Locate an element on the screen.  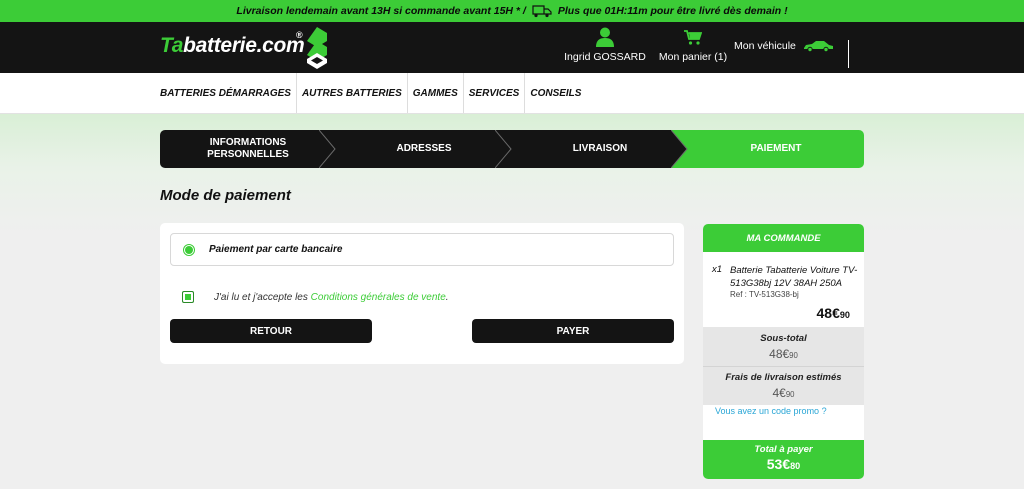
subtotal-block: Sous-total 48€90 is located at coordinates (783, 346).